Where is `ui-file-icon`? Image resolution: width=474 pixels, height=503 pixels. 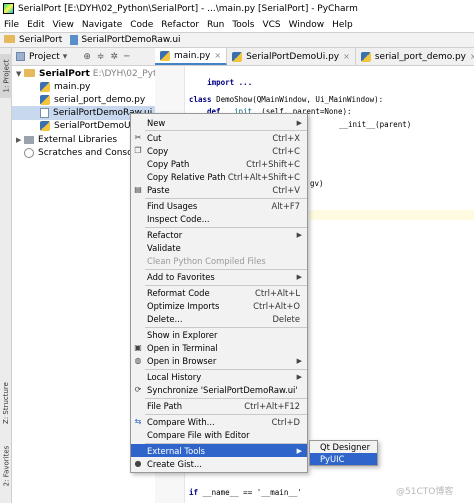
ui-file-icon is located at coordinates (44, 113).